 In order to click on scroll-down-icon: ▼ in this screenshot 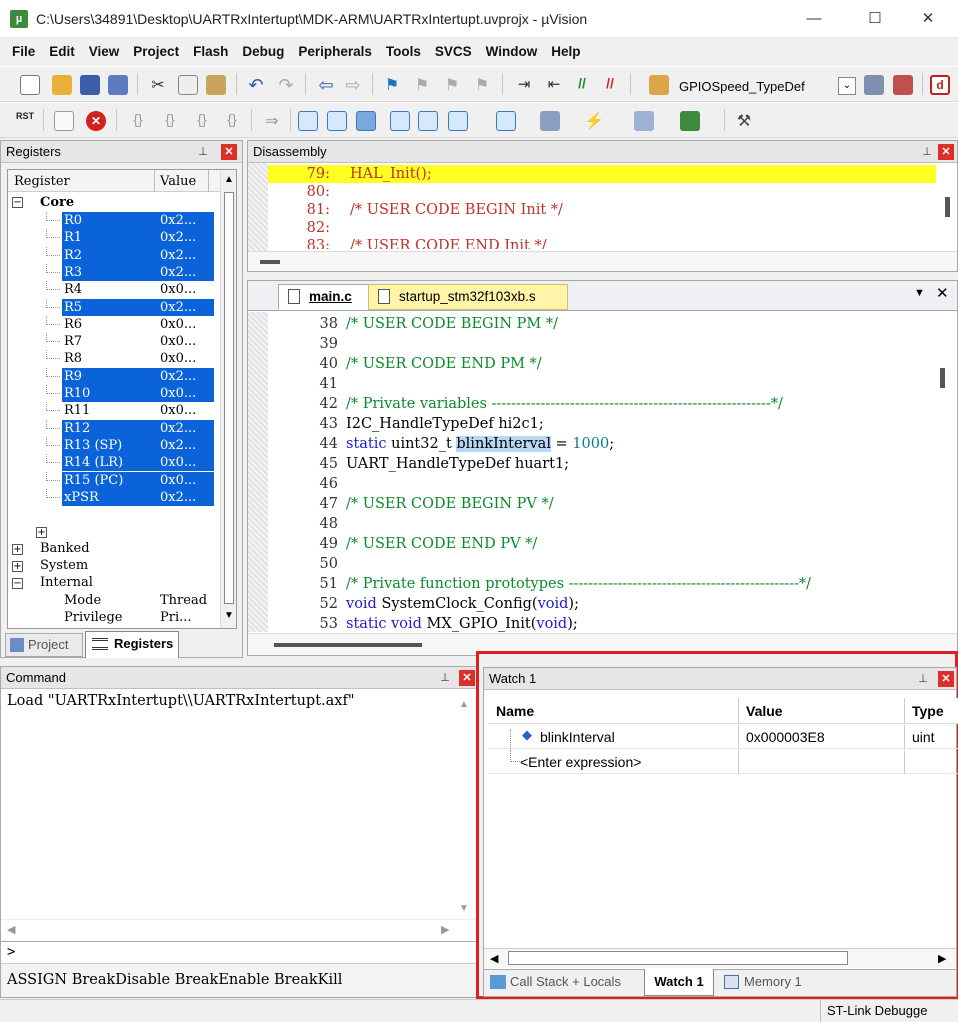, I will do `click(464, 908)`.